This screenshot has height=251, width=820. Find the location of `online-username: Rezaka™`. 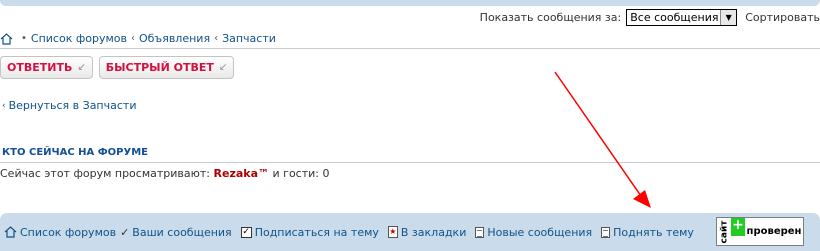

online-username: Rezaka™ is located at coordinates (242, 173).